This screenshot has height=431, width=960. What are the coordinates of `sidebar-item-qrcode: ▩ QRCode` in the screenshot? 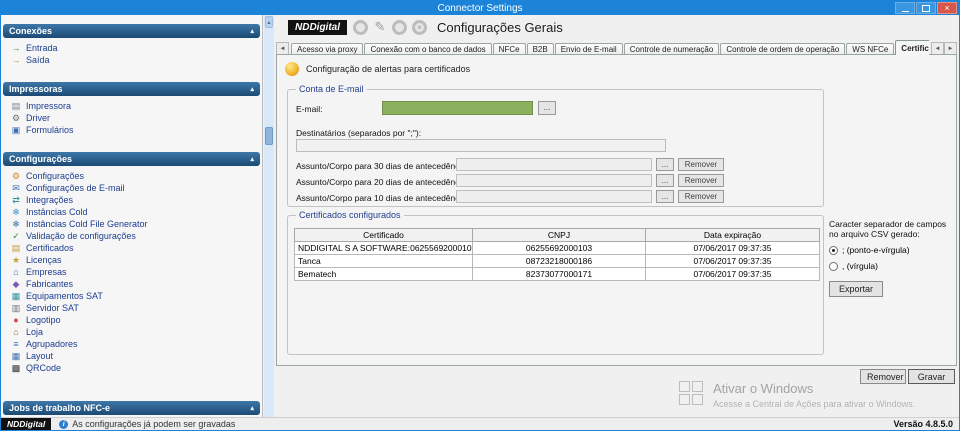 It's located at (136, 368).